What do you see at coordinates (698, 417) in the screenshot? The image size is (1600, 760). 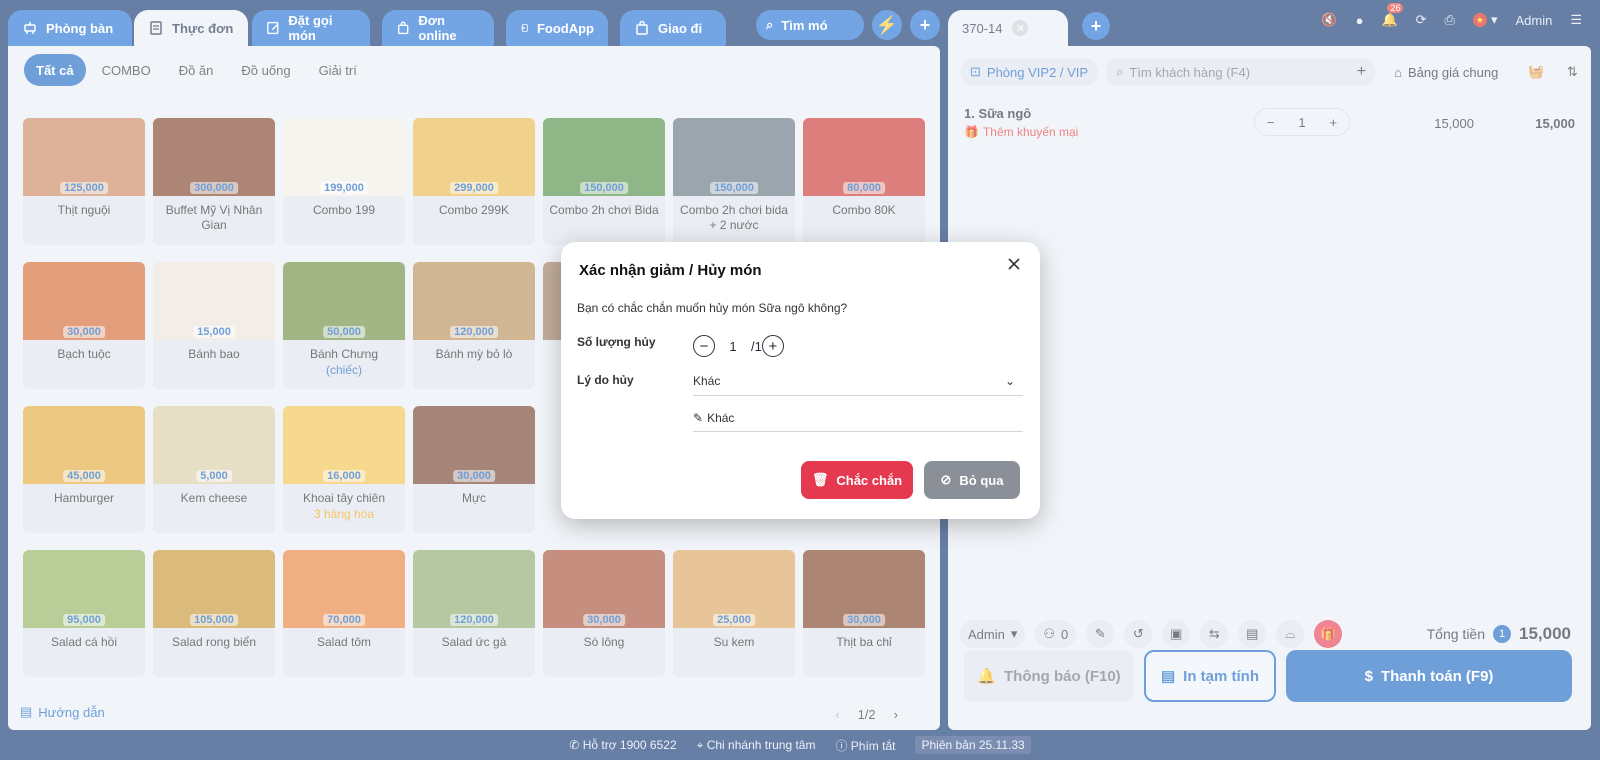 I see `pencil-icon: ✎` at bounding box center [698, 417].